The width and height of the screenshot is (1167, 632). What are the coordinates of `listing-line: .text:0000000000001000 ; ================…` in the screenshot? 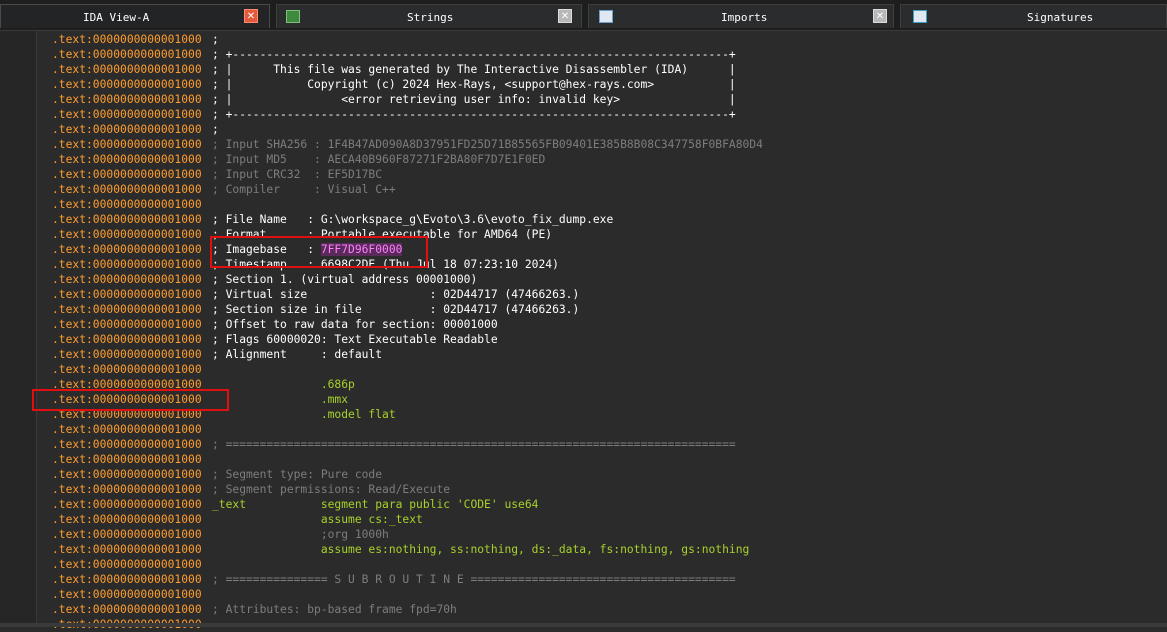 It's located at (583, 444).